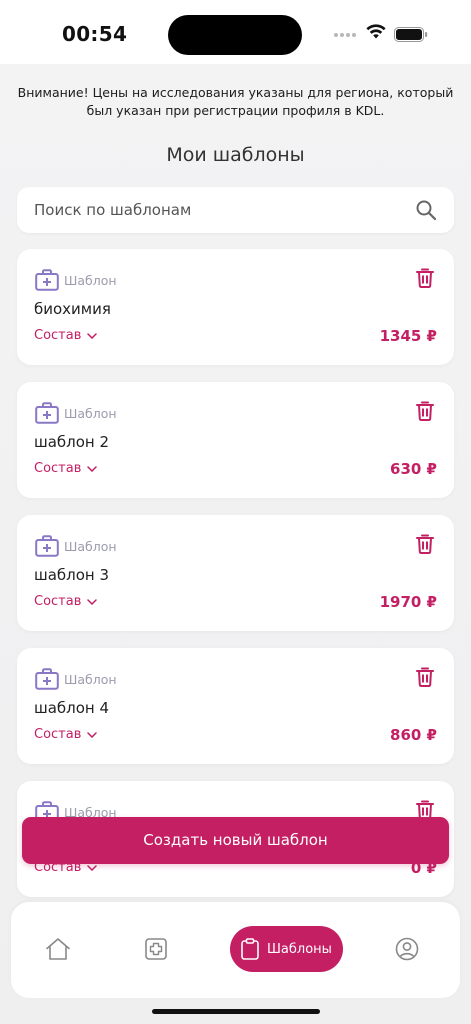 The width and height of the screenshot is (471, 1024). What do you see at coordinates (345, 35) in the screenshot?
I see `cellular-signal-icon` at bounding box center [345, 35].